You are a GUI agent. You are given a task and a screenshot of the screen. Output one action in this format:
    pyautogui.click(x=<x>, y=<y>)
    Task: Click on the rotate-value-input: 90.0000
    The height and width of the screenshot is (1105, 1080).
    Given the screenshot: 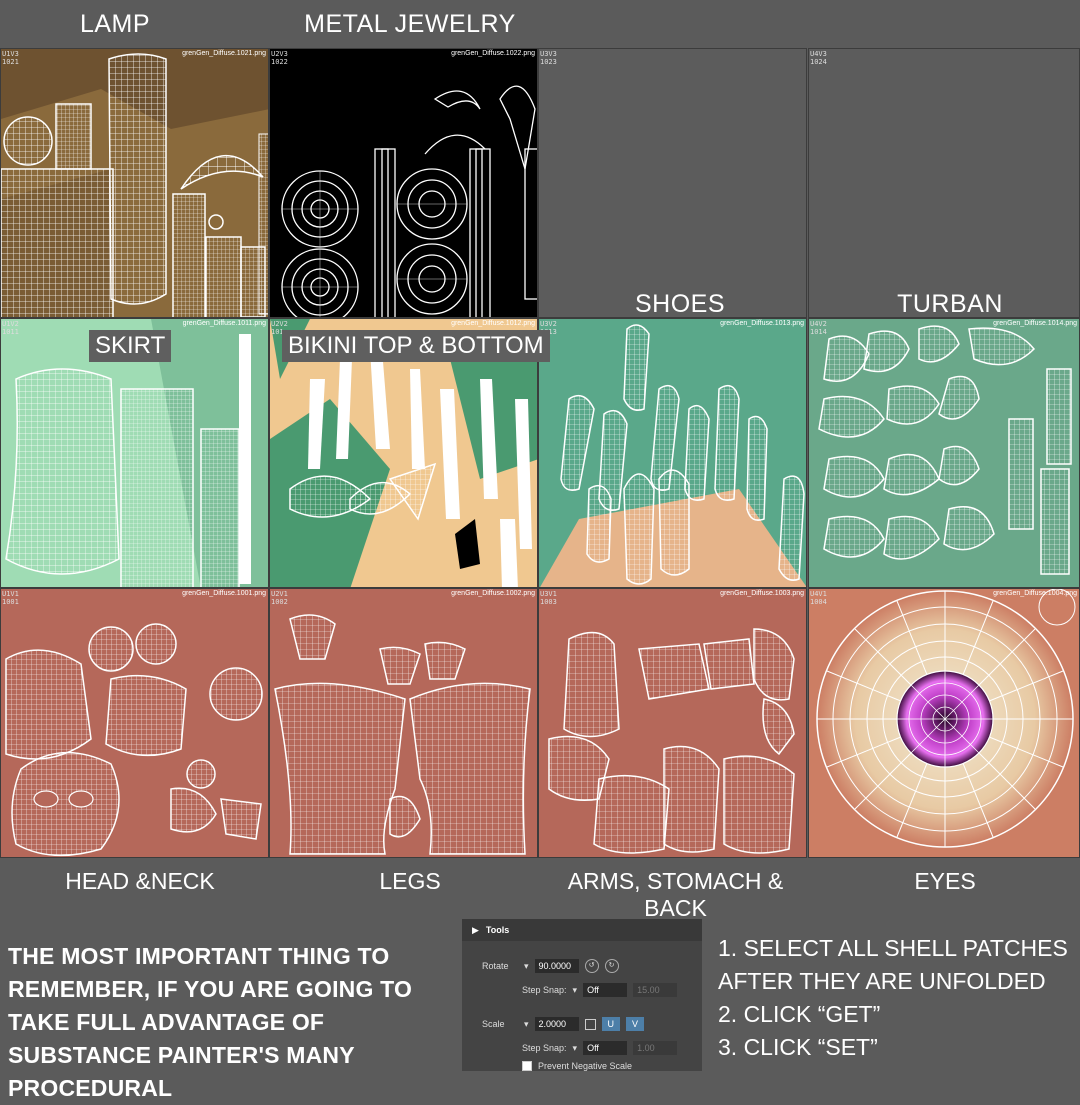 What is the action you would take?
    pyautogui.click(x=556, y=966)
    